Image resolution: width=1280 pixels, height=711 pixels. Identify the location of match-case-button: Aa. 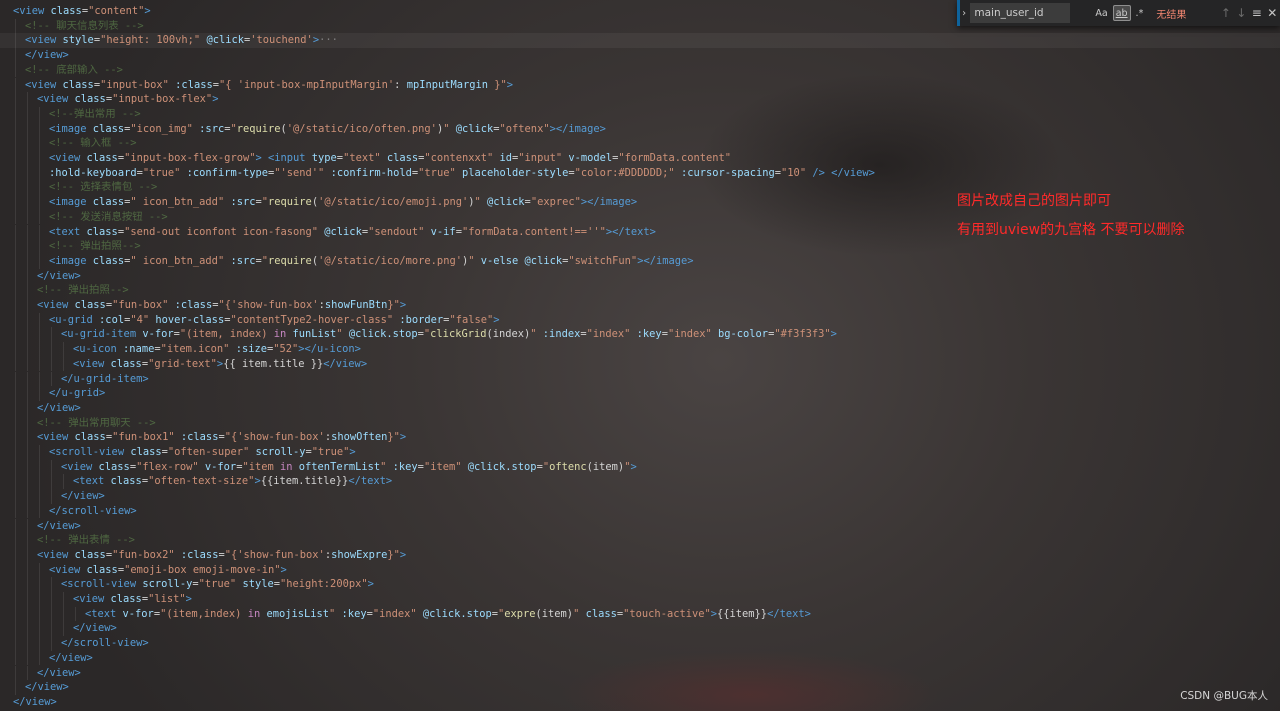
(1101, 13).